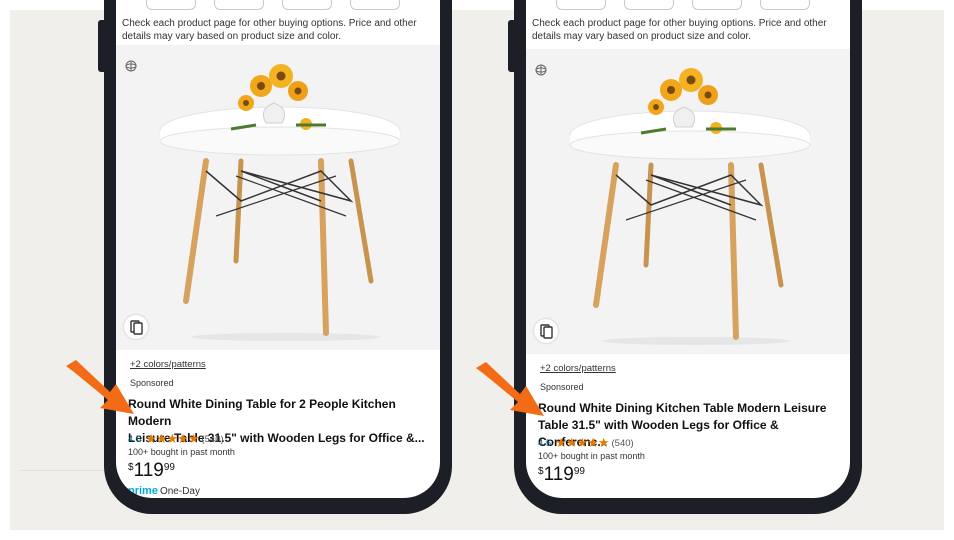  Describe the element at coordinates (143, 491) in the screenshot. I see `prime-label: prime` at that location.